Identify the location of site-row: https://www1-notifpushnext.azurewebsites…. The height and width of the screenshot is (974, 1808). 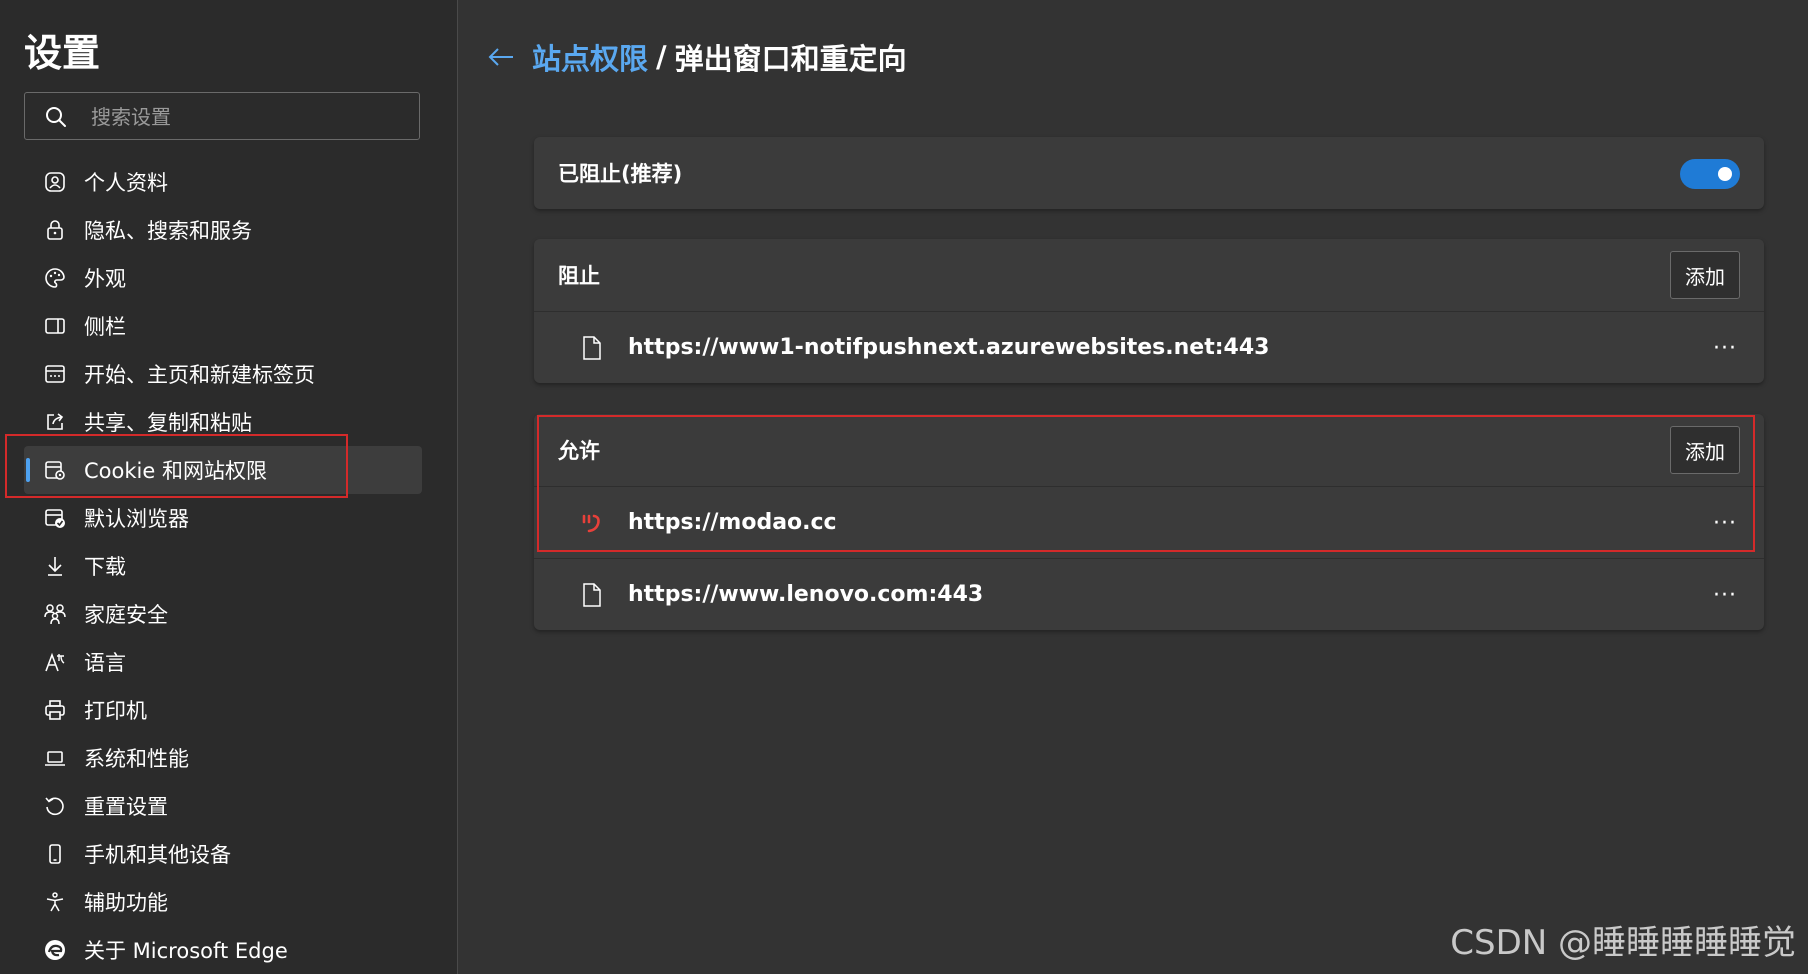
(1149, 347).